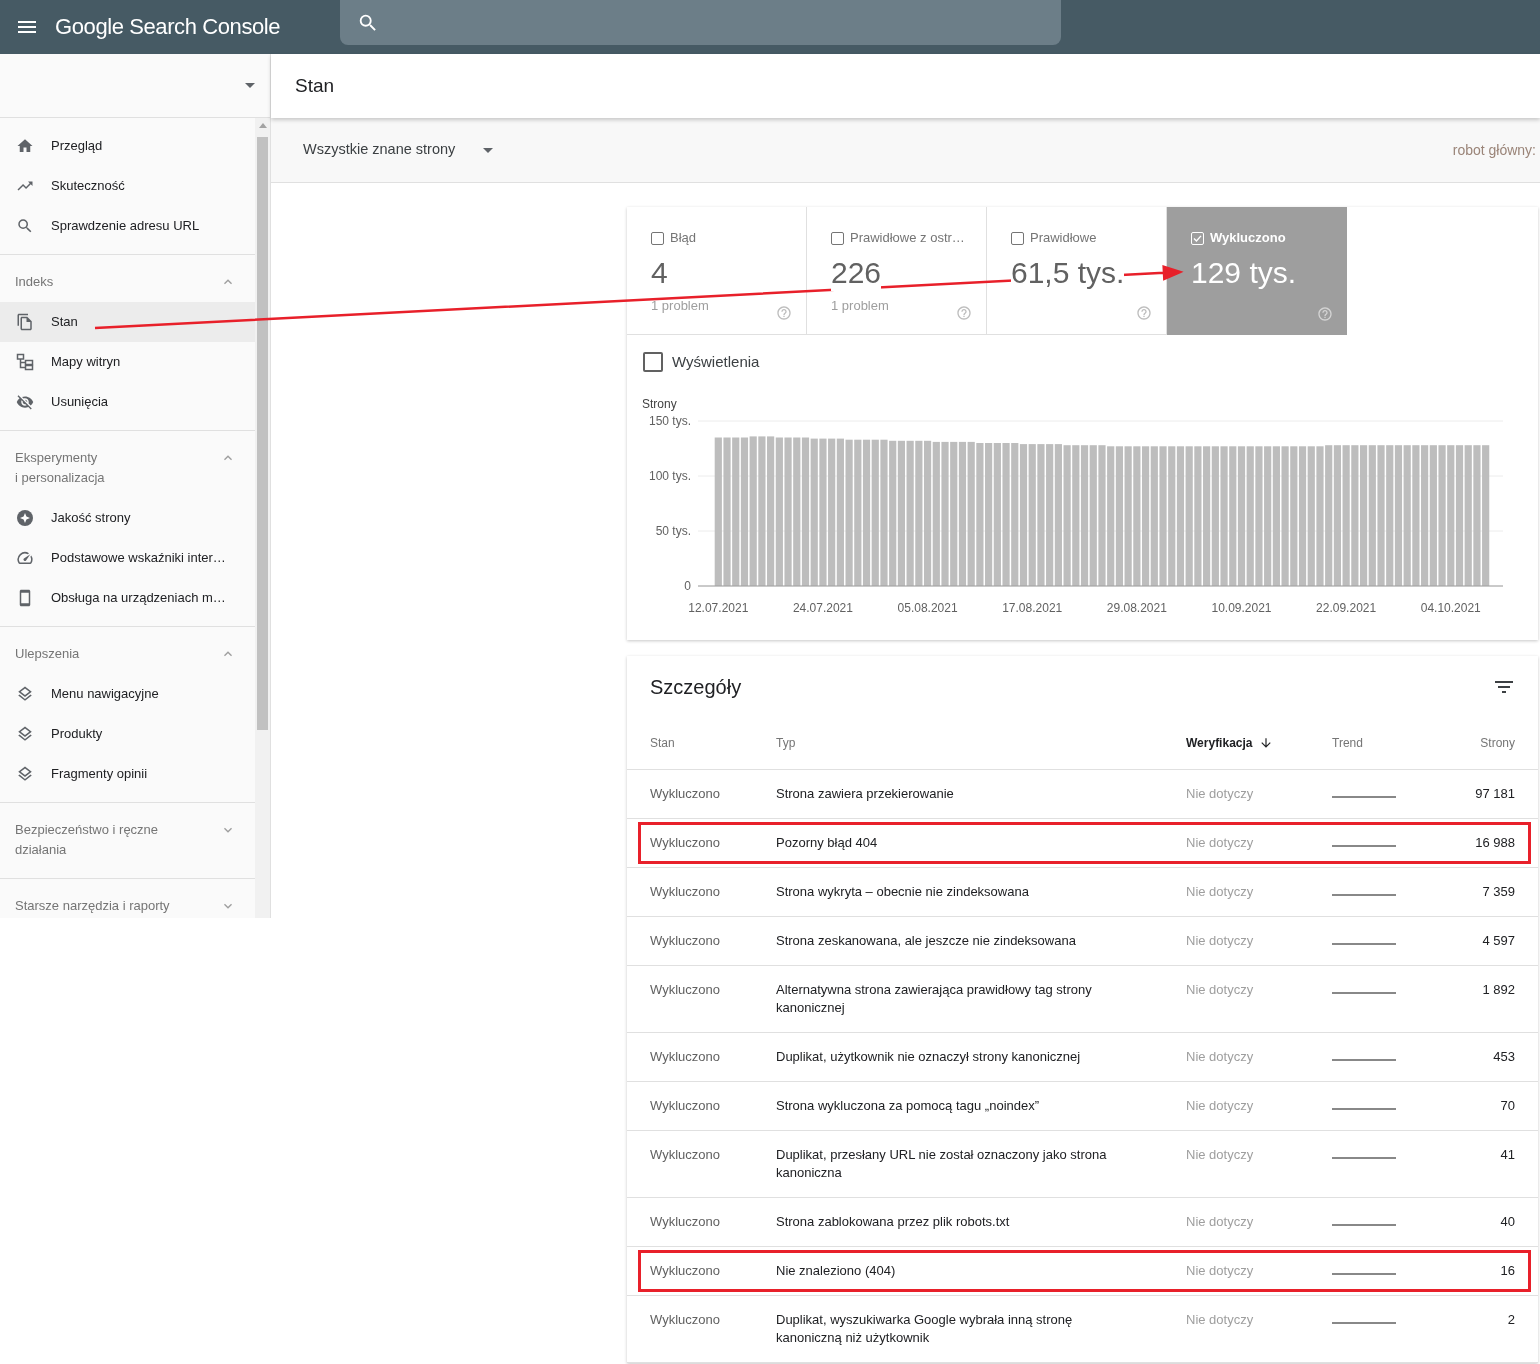 The width and height of the screenshot is (1540, 1364). What do you see at coordinates (315, 85) in the screenshot?
I see `page-title: Stan` at bounding box center [315, 85].